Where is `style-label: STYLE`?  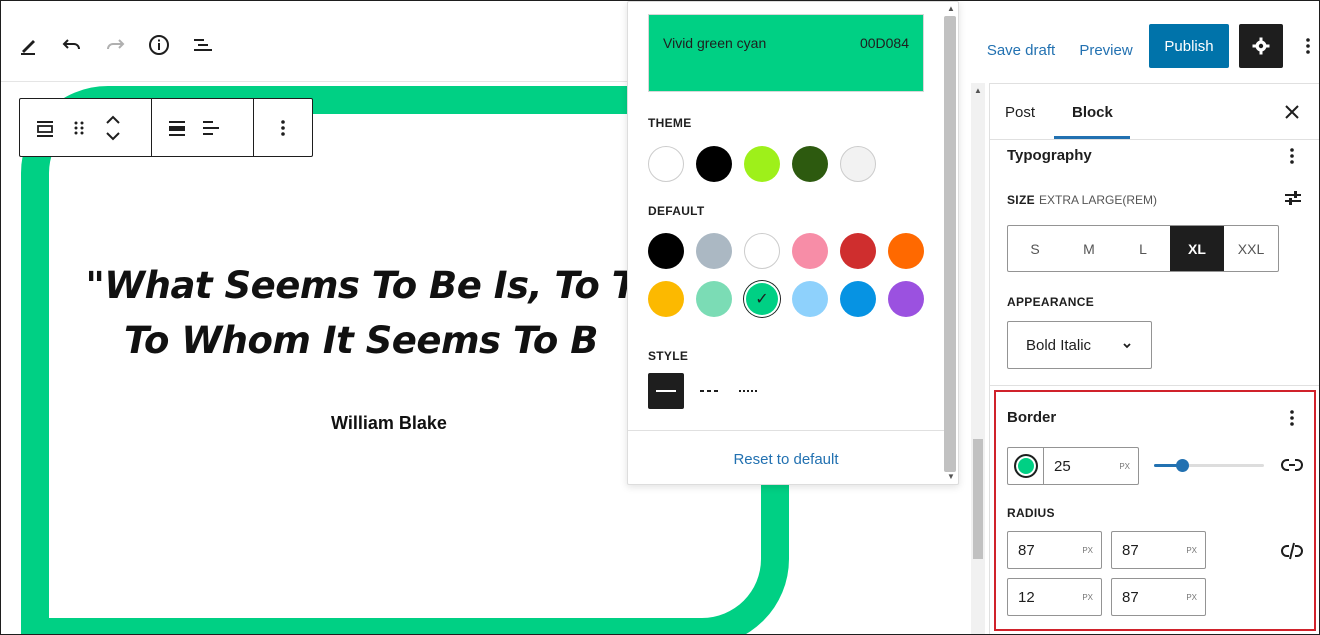 style-label: STYLE is located at coordinates (668, 356).